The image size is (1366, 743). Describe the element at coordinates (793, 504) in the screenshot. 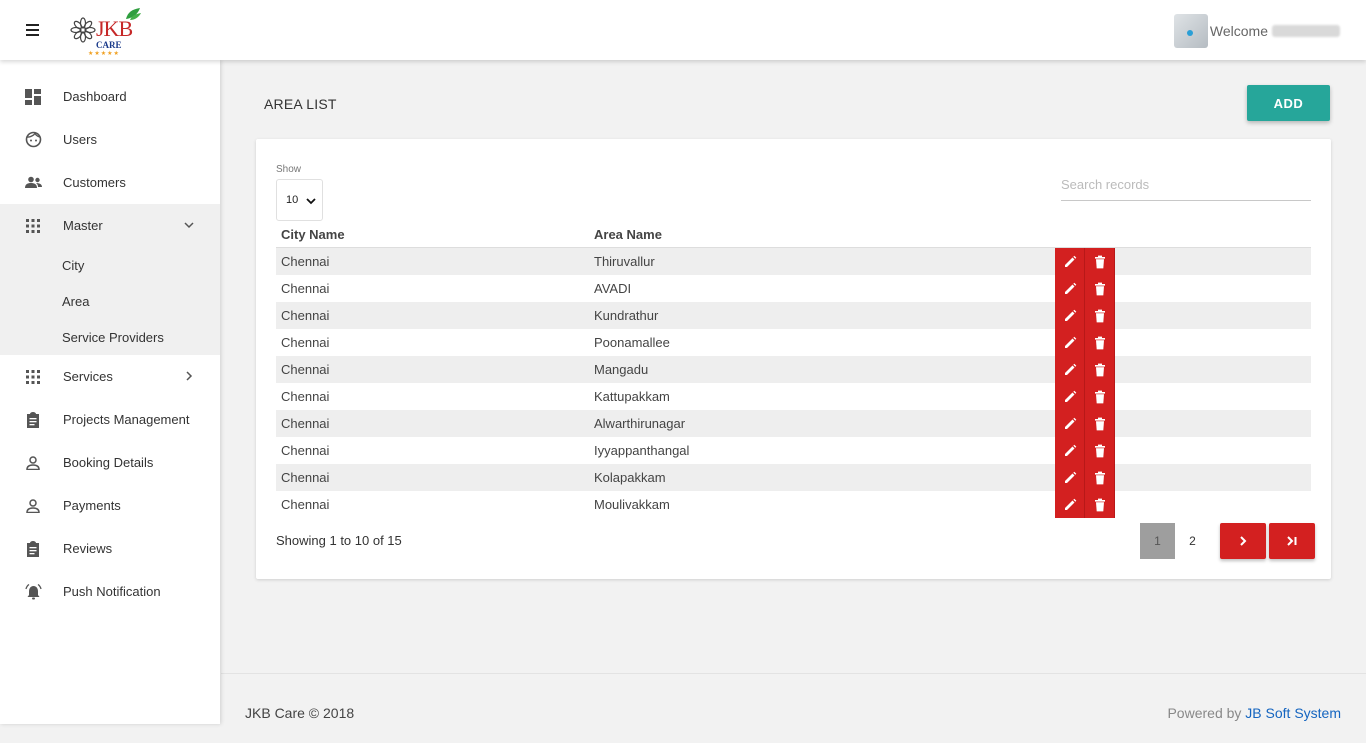

I see `table-row: Chennai Moulivakkam` at that location.